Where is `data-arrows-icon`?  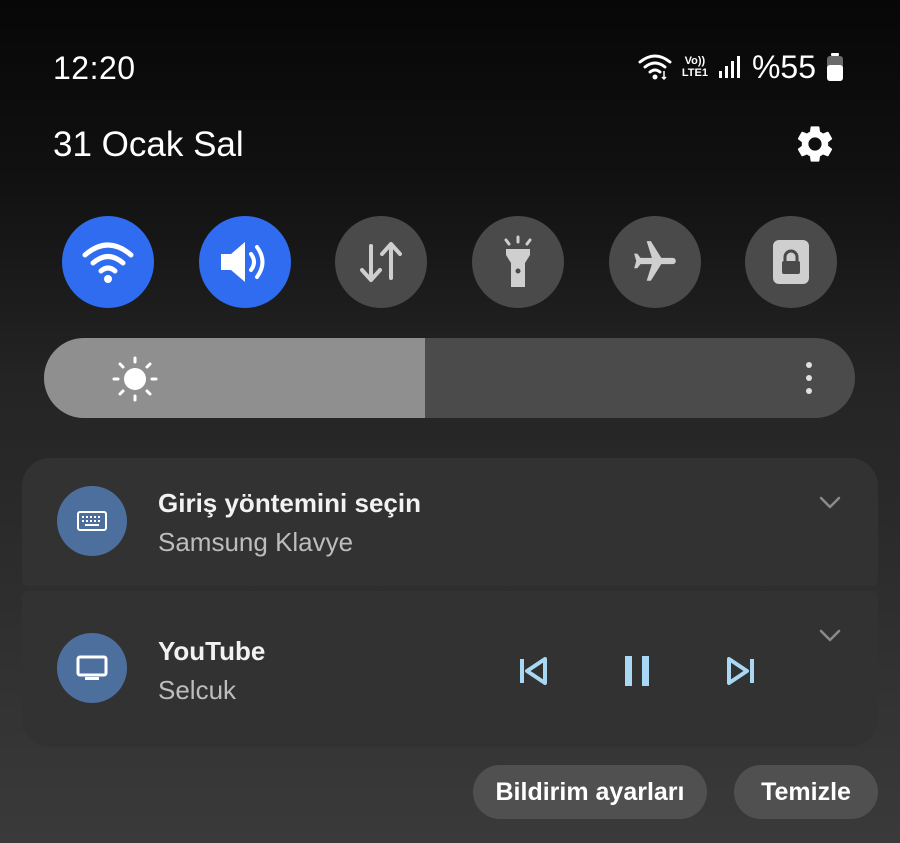
data-arrows-icon is located at coordinates (381, 262).